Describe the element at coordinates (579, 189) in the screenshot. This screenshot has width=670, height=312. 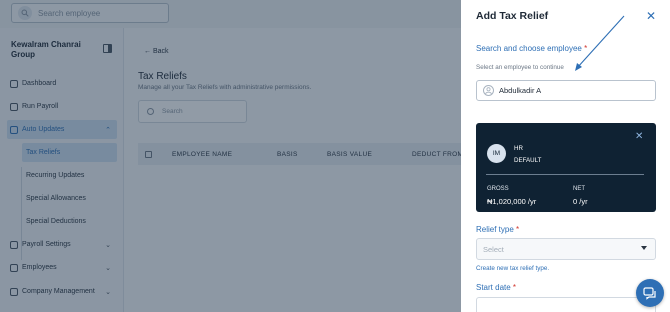
I see `net-label: NET` at that location.